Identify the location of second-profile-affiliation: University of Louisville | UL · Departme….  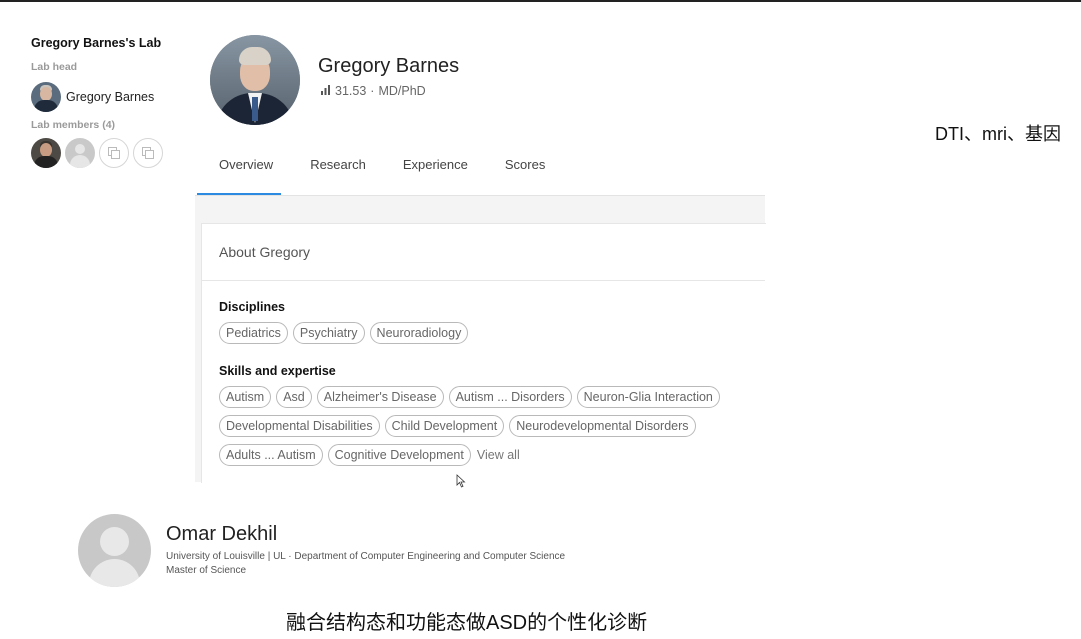
(366, 556).